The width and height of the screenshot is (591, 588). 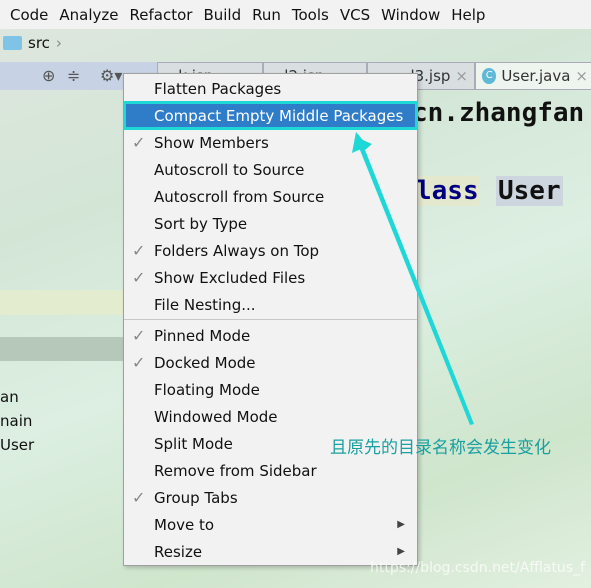 I want to click on annotation-arrow, so click(x=413, y=278).